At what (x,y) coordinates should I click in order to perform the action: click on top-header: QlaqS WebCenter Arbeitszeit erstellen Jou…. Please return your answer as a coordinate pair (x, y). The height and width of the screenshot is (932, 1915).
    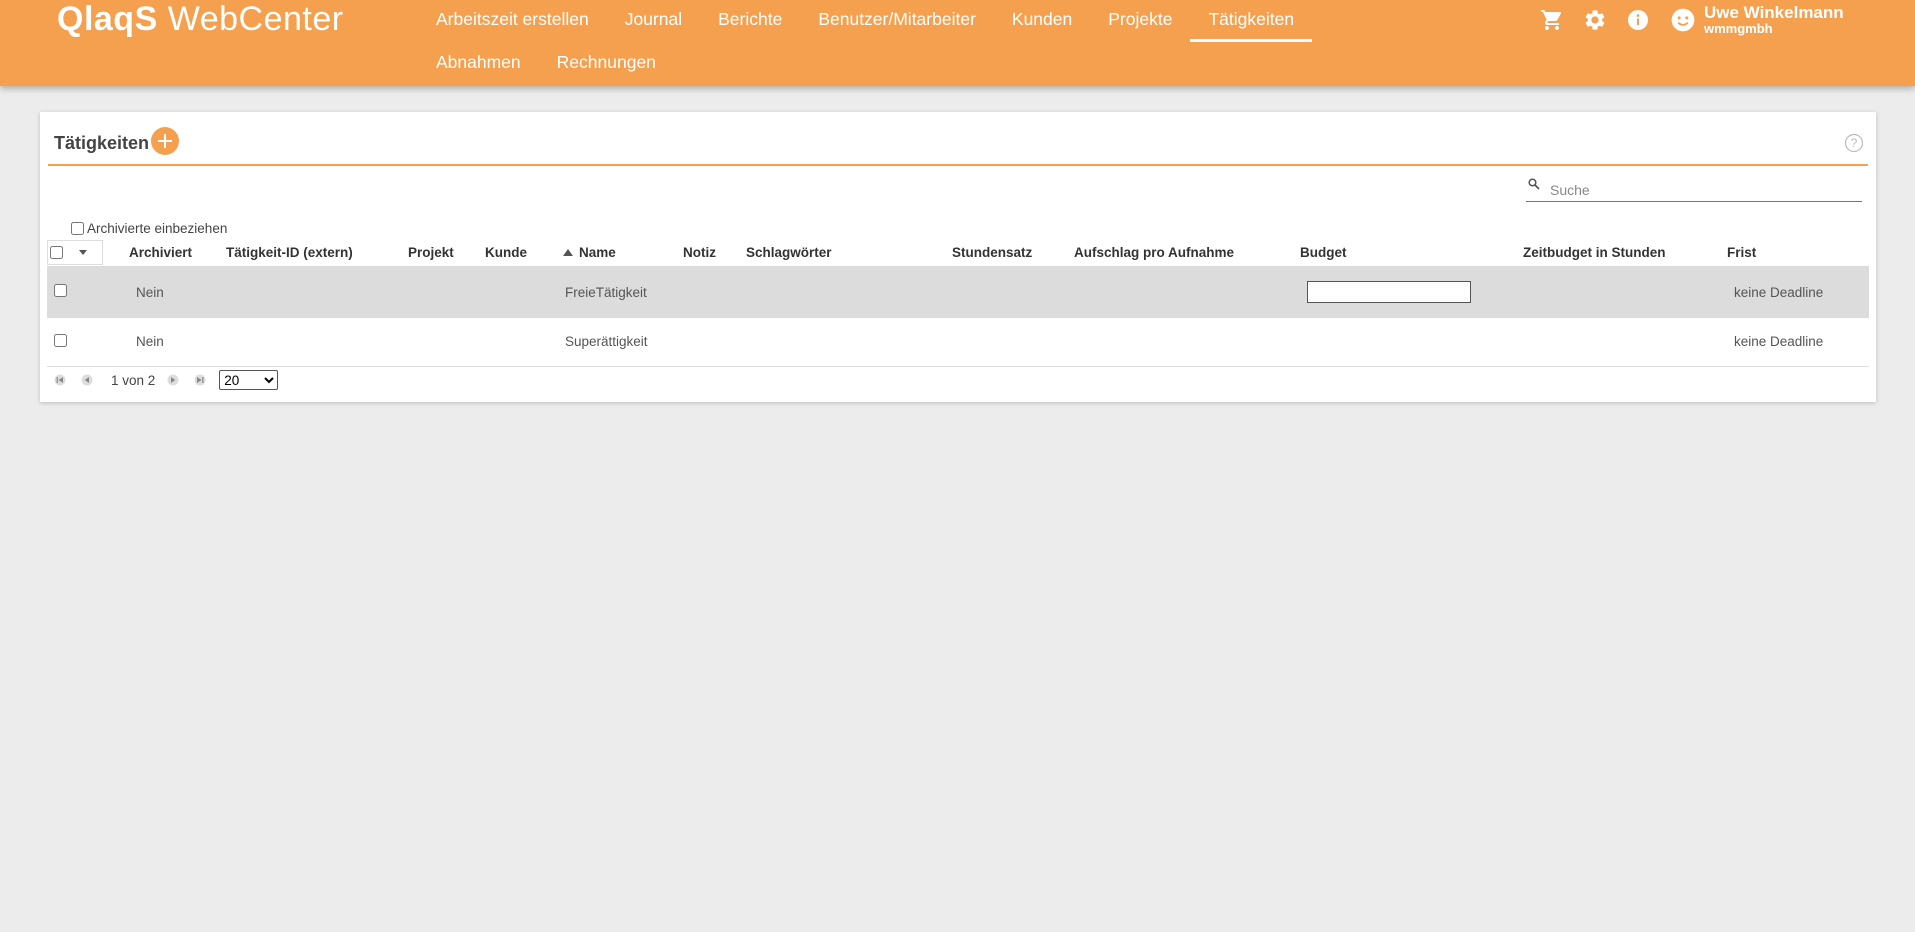
    Looking at the image, I should click on (957, 43).